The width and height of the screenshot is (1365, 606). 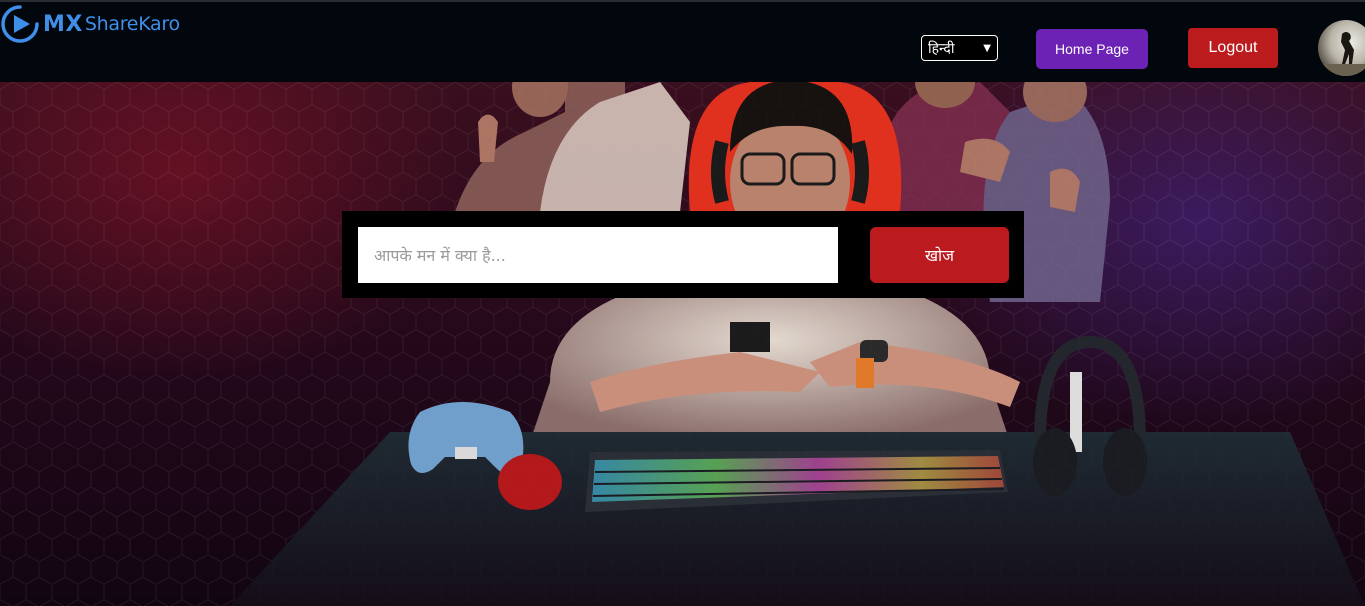 What do you see at coordinates (1233, 48) in the screenshot?
I see `logout-button: Logout` at bounding box center [1233, 48].